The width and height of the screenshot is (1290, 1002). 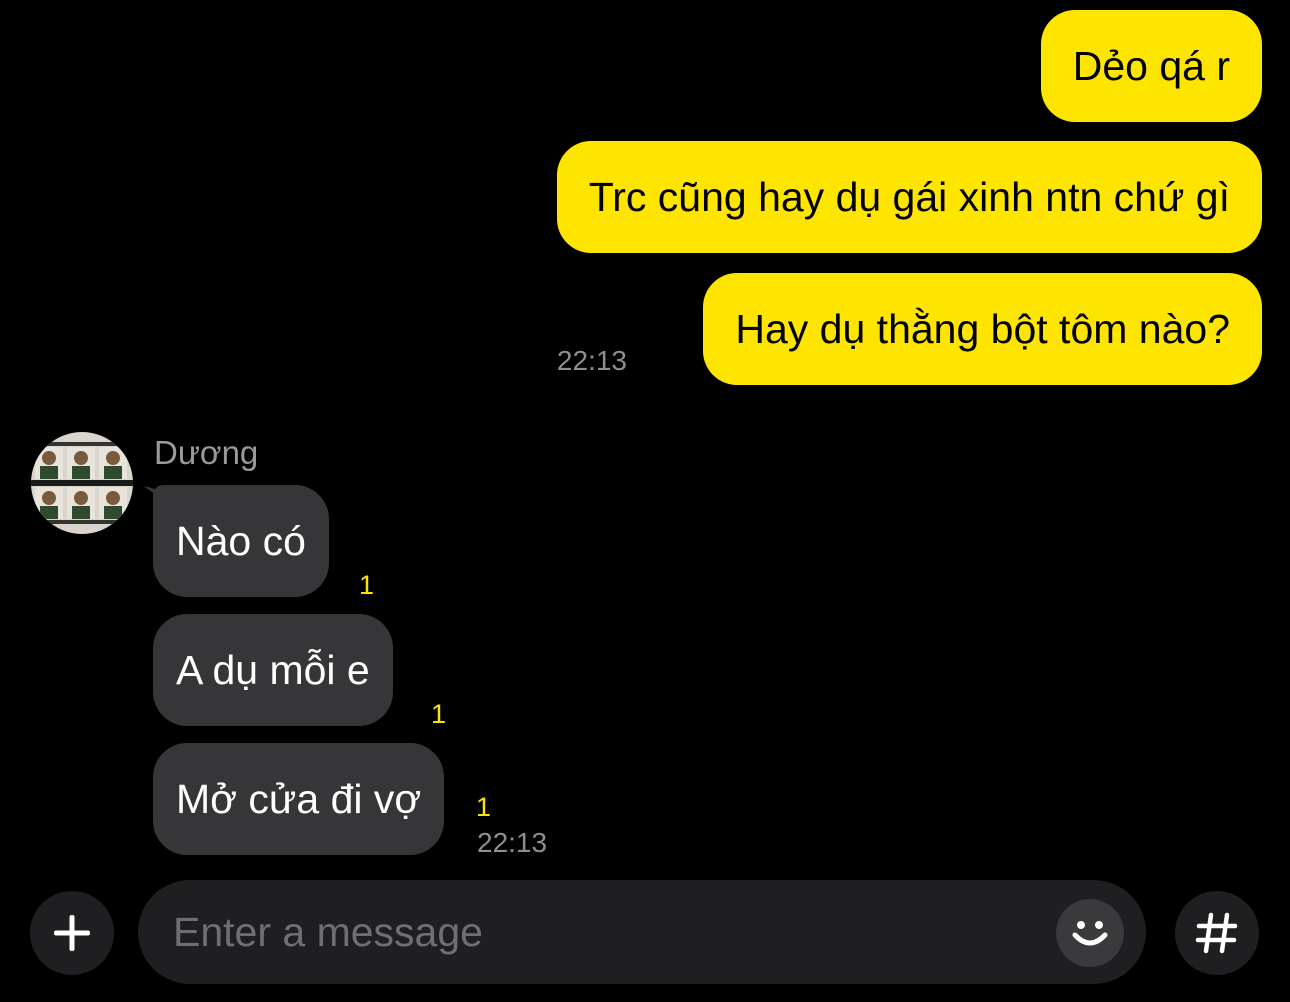 I want to click on emoji-button, so click(x=1090, y=933).